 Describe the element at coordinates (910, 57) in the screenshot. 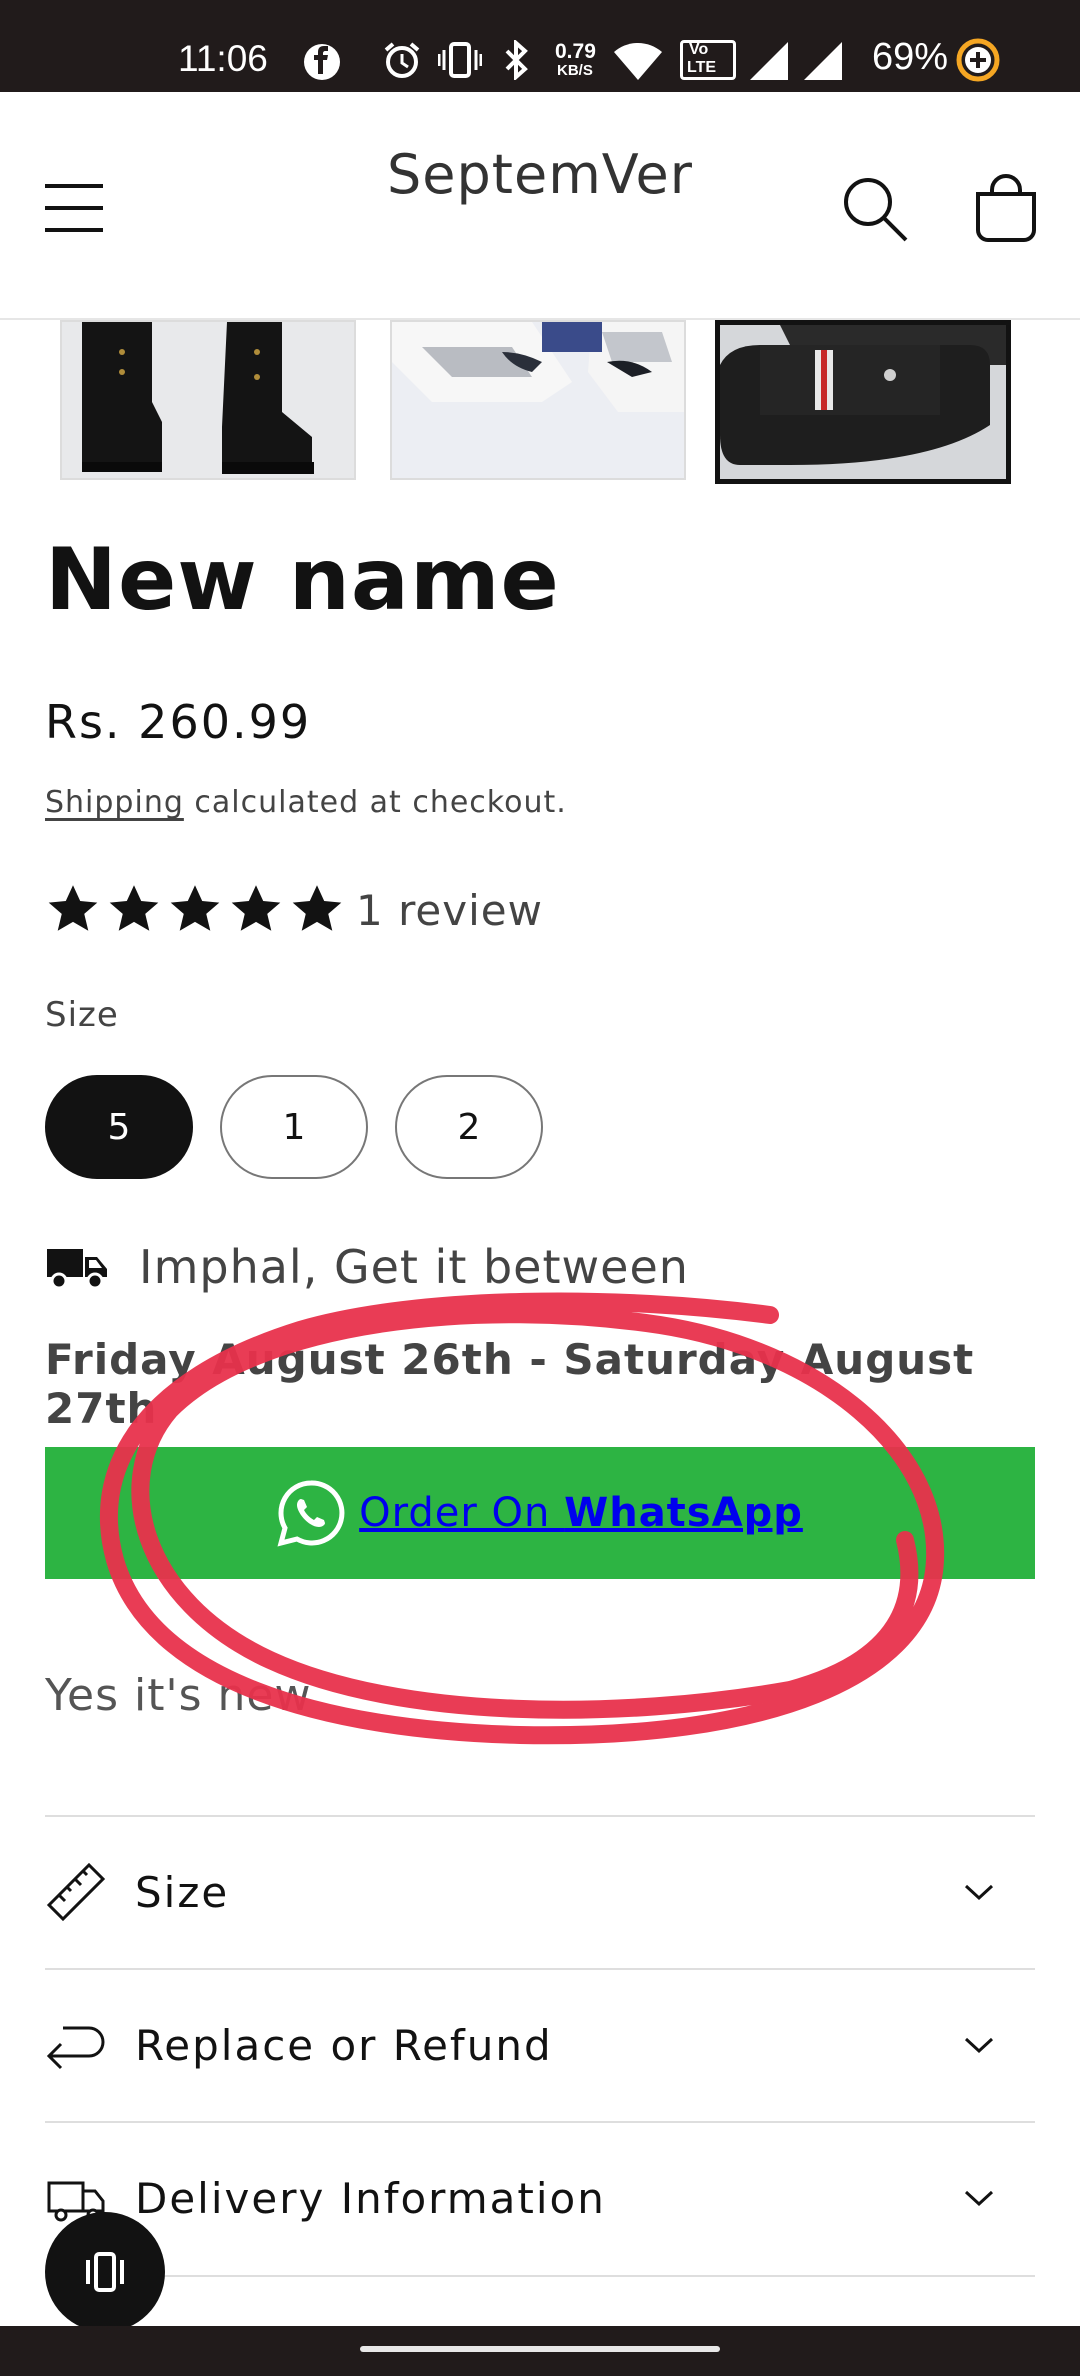

I see `battery-percent: 69%` at that location.